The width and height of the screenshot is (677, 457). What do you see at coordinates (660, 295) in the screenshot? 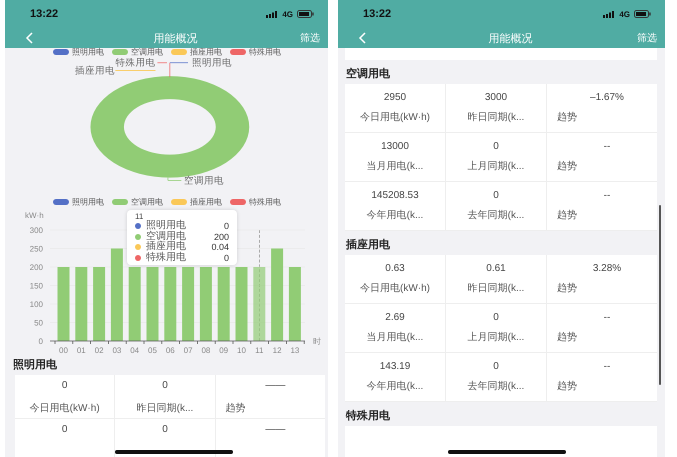
I see `scrollbar` at bounding box center [660, 295].